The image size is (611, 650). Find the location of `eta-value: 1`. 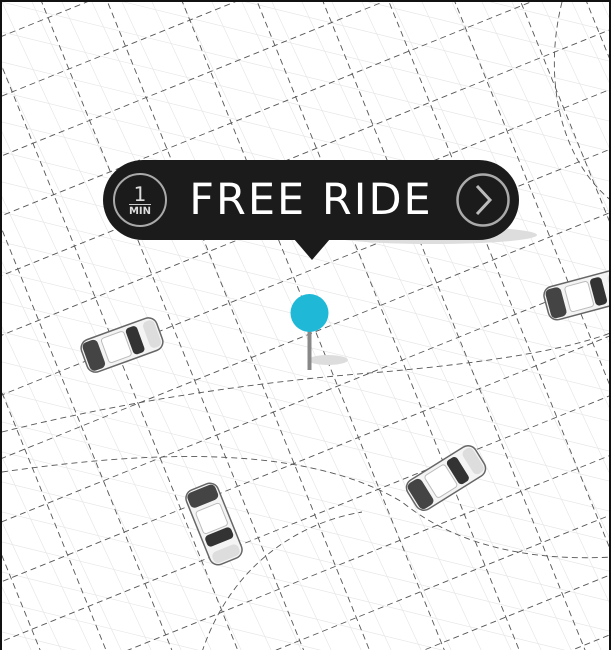

eta-value: 1 is located at coordinates (140, 194).